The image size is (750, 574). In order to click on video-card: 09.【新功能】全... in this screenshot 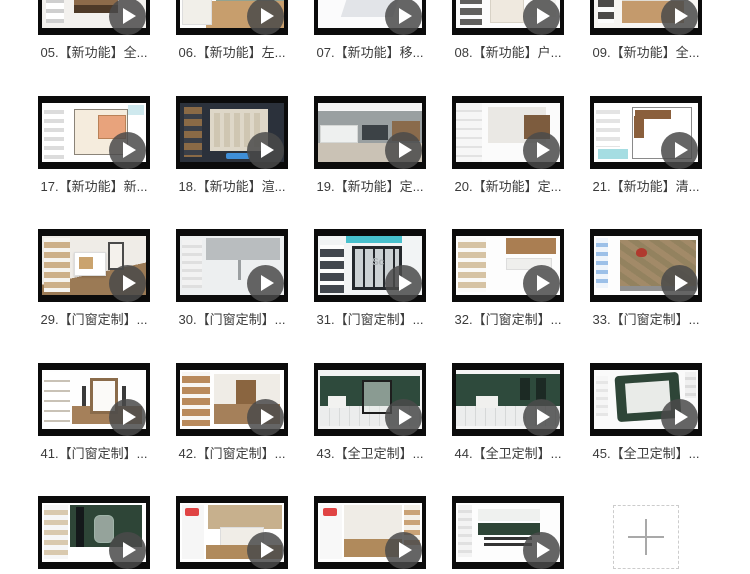, I will do `click(646, 48)`.